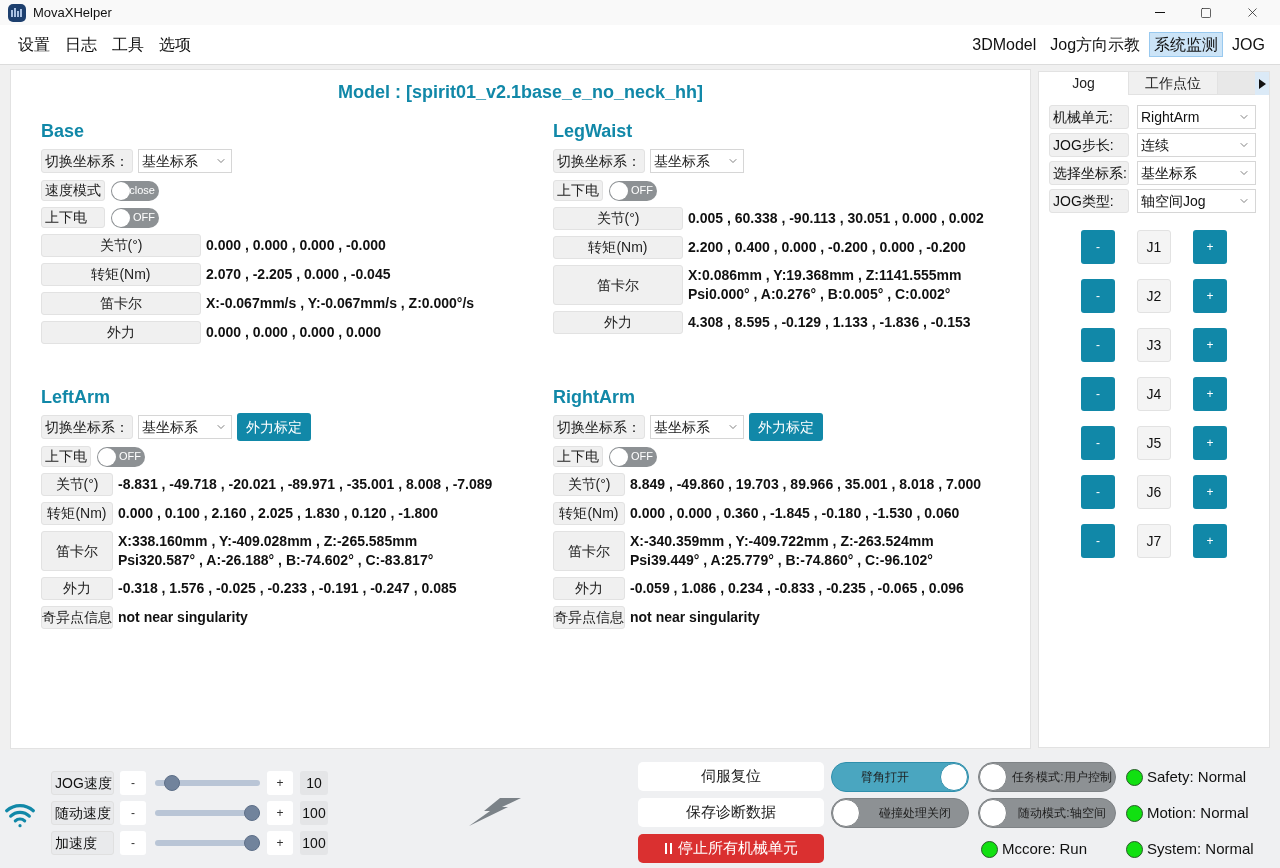 The width and height of the screenshot is (1280, 868). I want to click on joint-label: J4, so click(1154, 394).